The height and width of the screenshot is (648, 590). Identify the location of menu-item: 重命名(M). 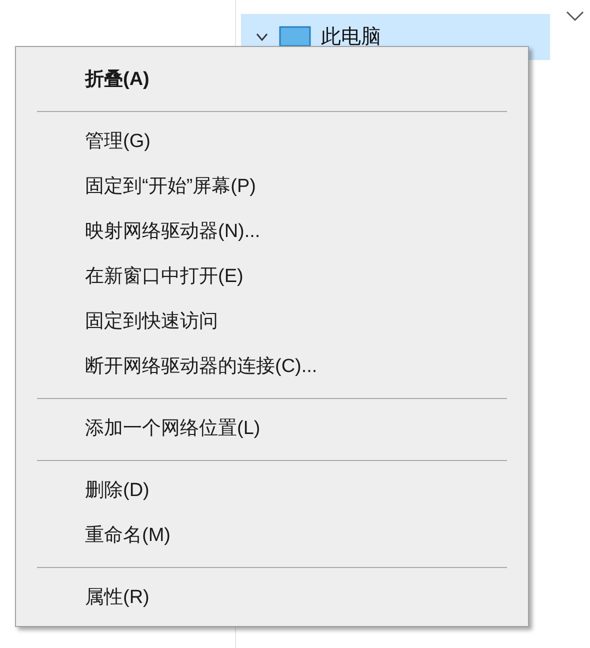
(272, 536).